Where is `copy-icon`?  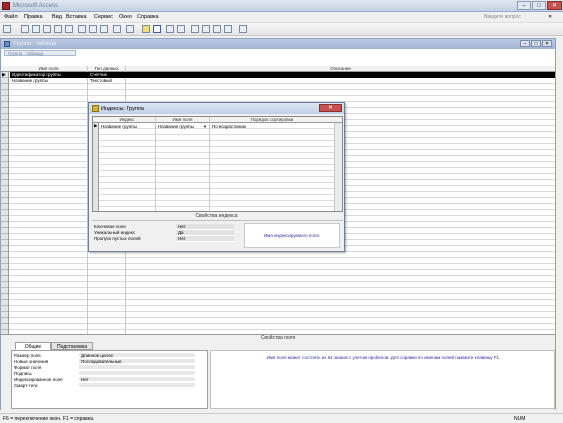
copy-icon is located at coordinates (93, 29).